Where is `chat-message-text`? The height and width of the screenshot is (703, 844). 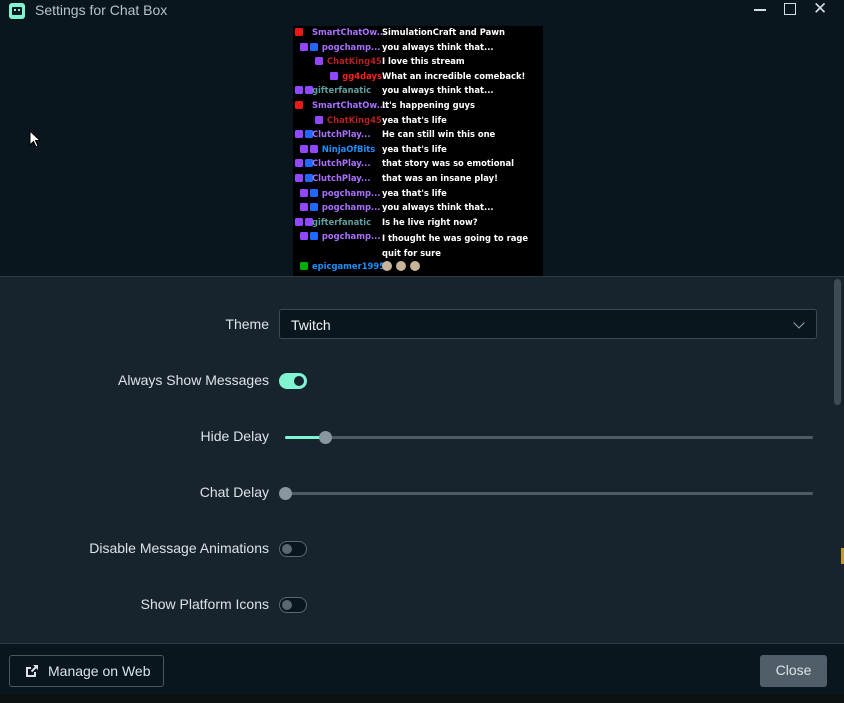 chat-message-text is located at coordinates (403, 266).